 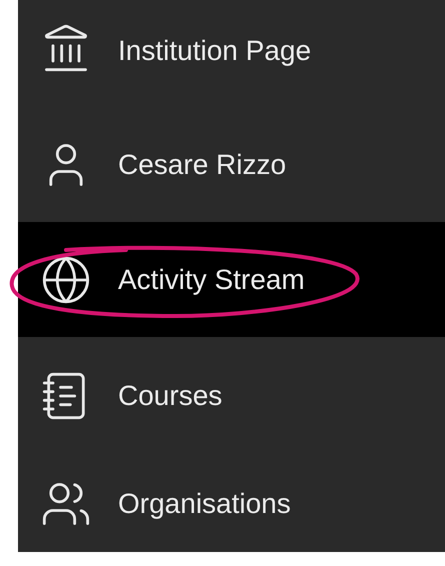 I want to click on item-label: Institution Page, so click(x=215, y=51).